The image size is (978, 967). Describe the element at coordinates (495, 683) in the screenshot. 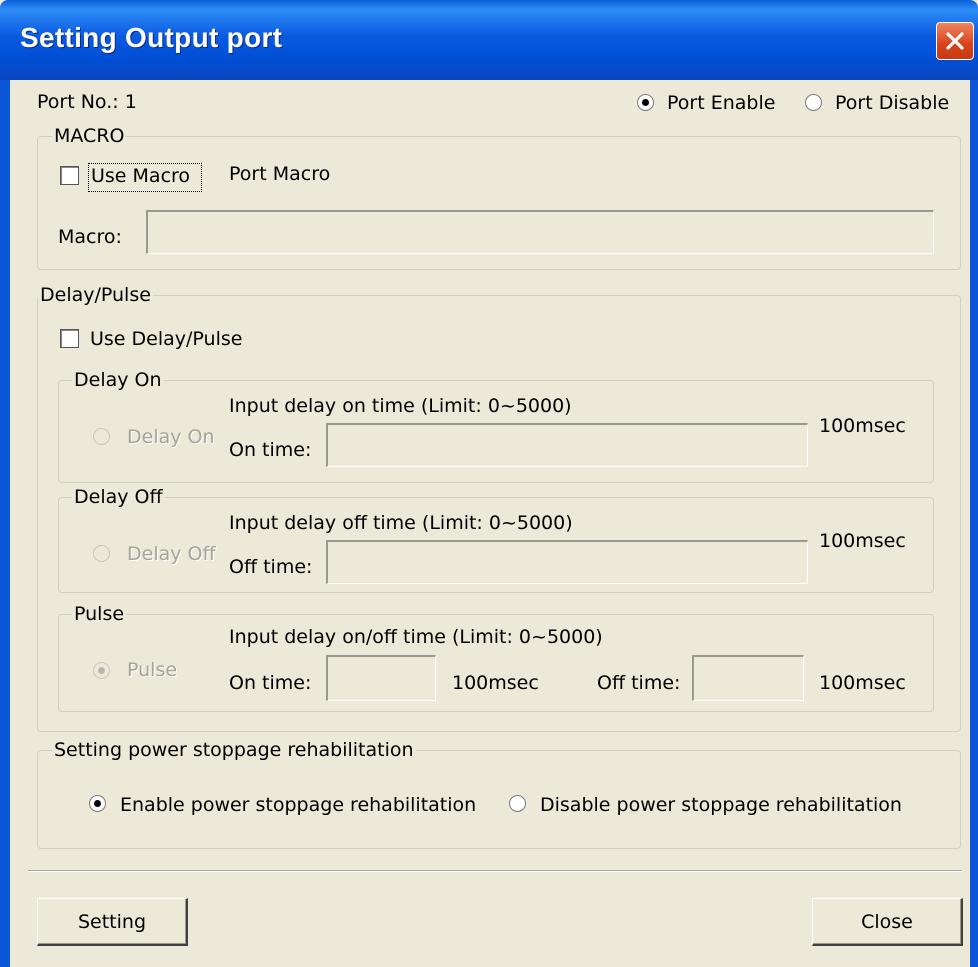

I see `pulse-on-unit: 100msec` at that location.